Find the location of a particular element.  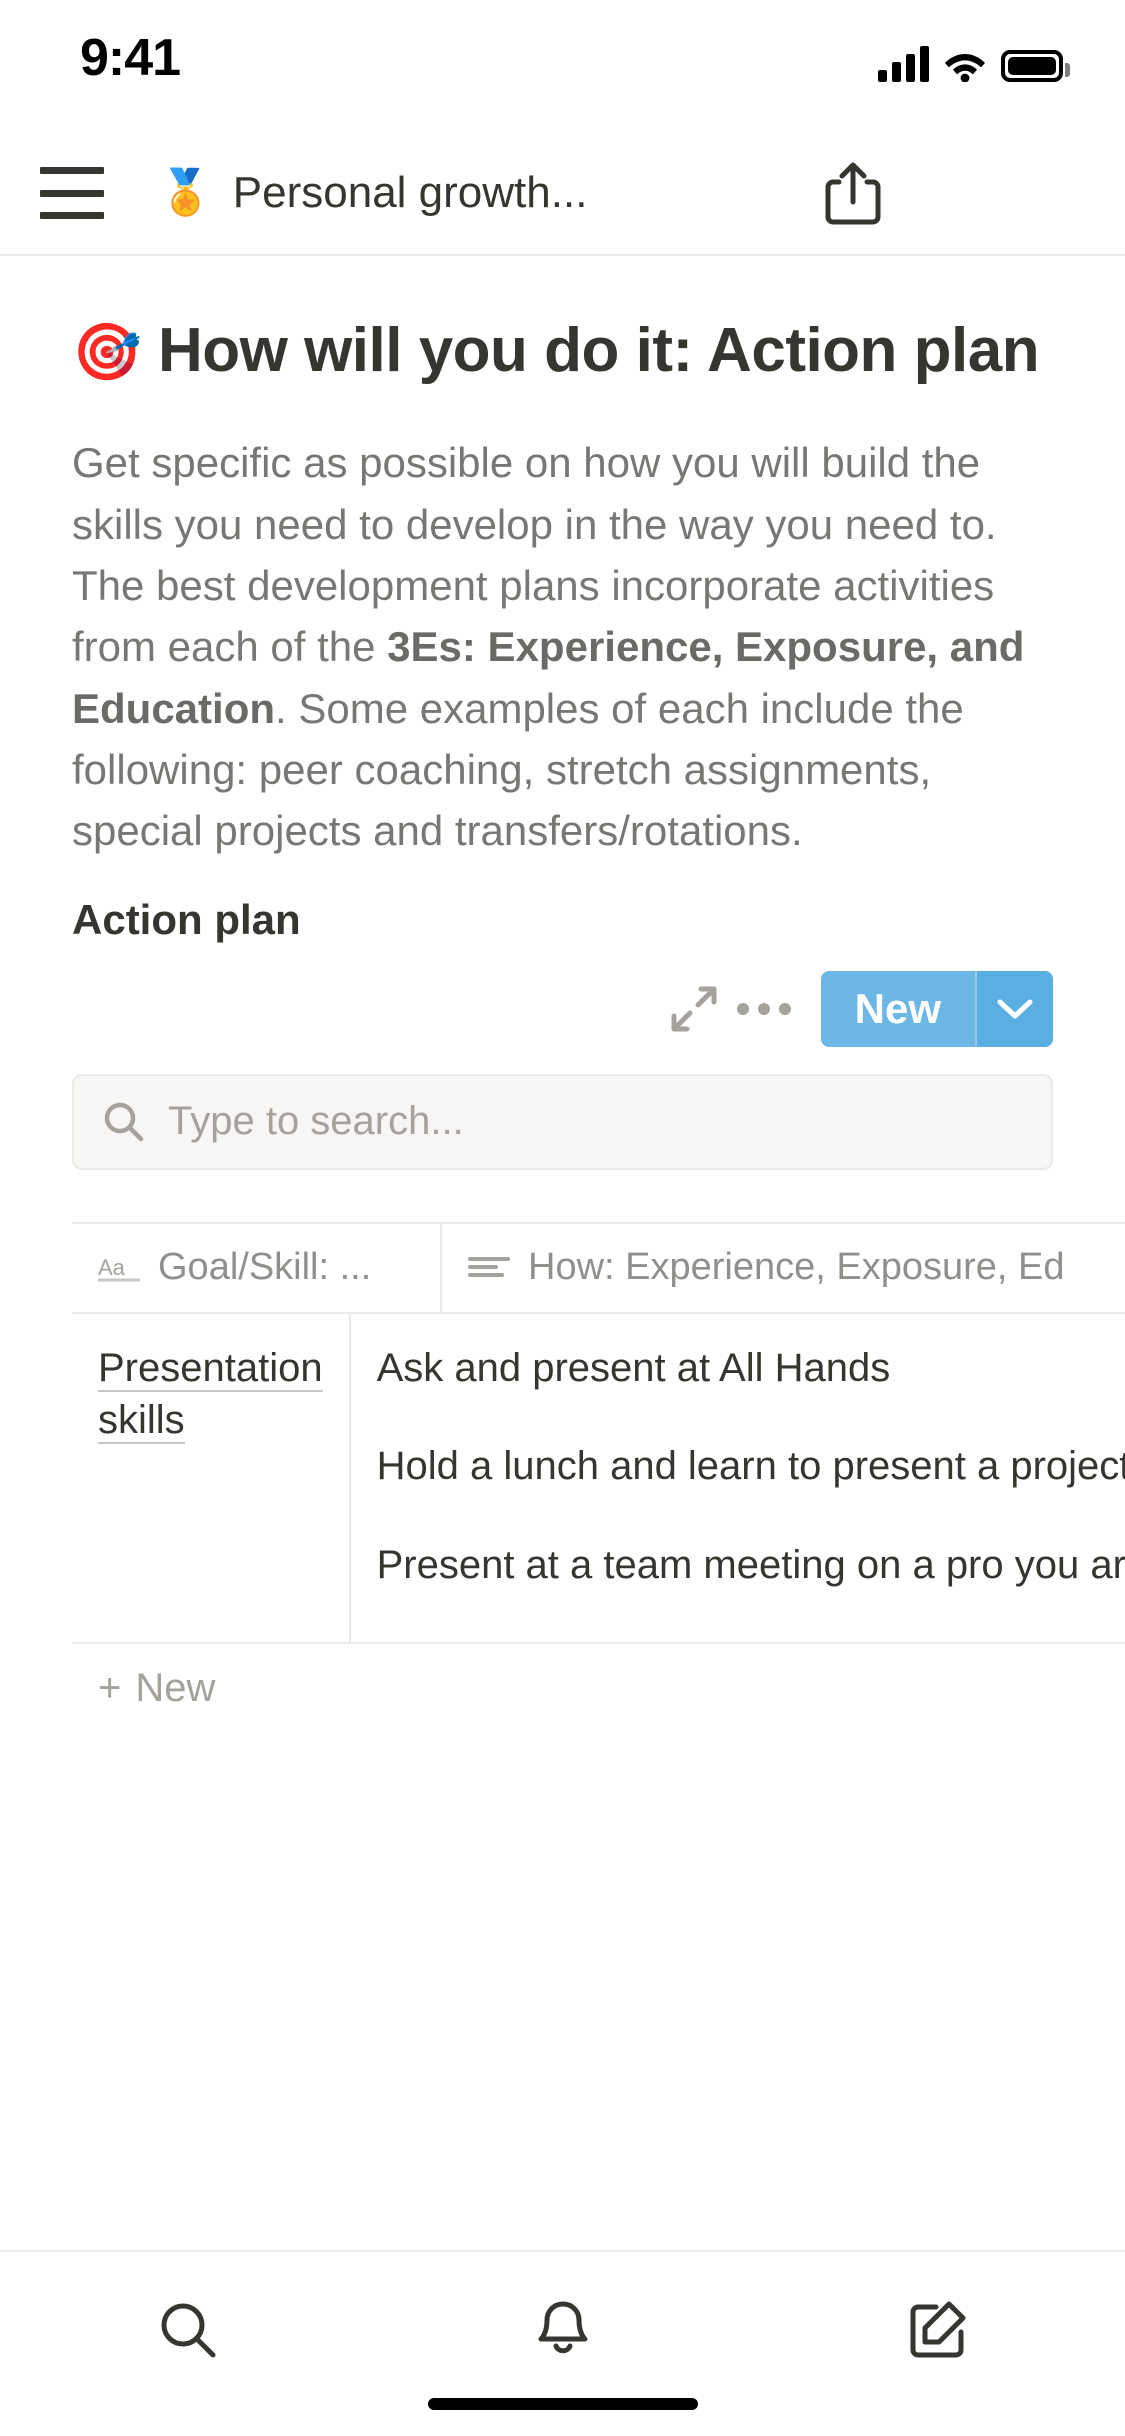

status-bar-indicators is located at coordinates (974, 60).